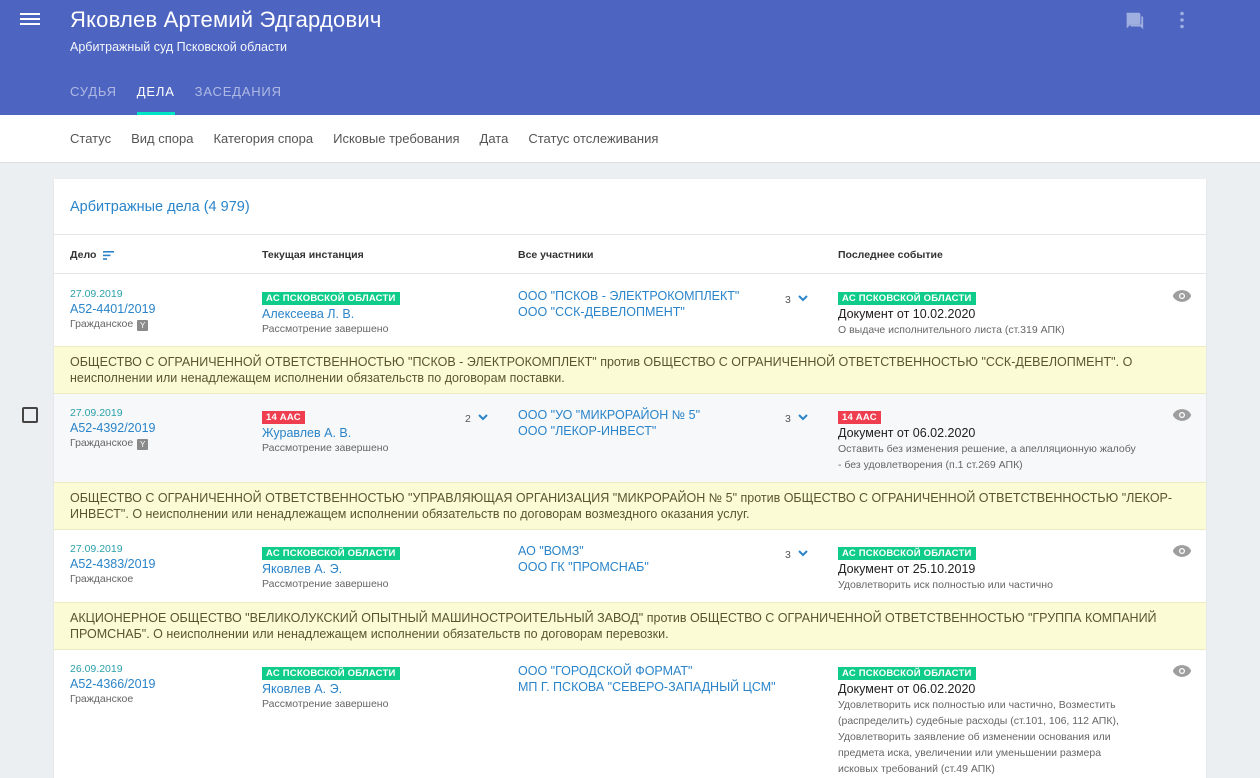 Image resolution: width=1260 pixels, height=778 pixels. Describe the element at coordinates (593, 138) in the screenshot. I see `filter-tracking-status: Статус отслеживания` at that location.